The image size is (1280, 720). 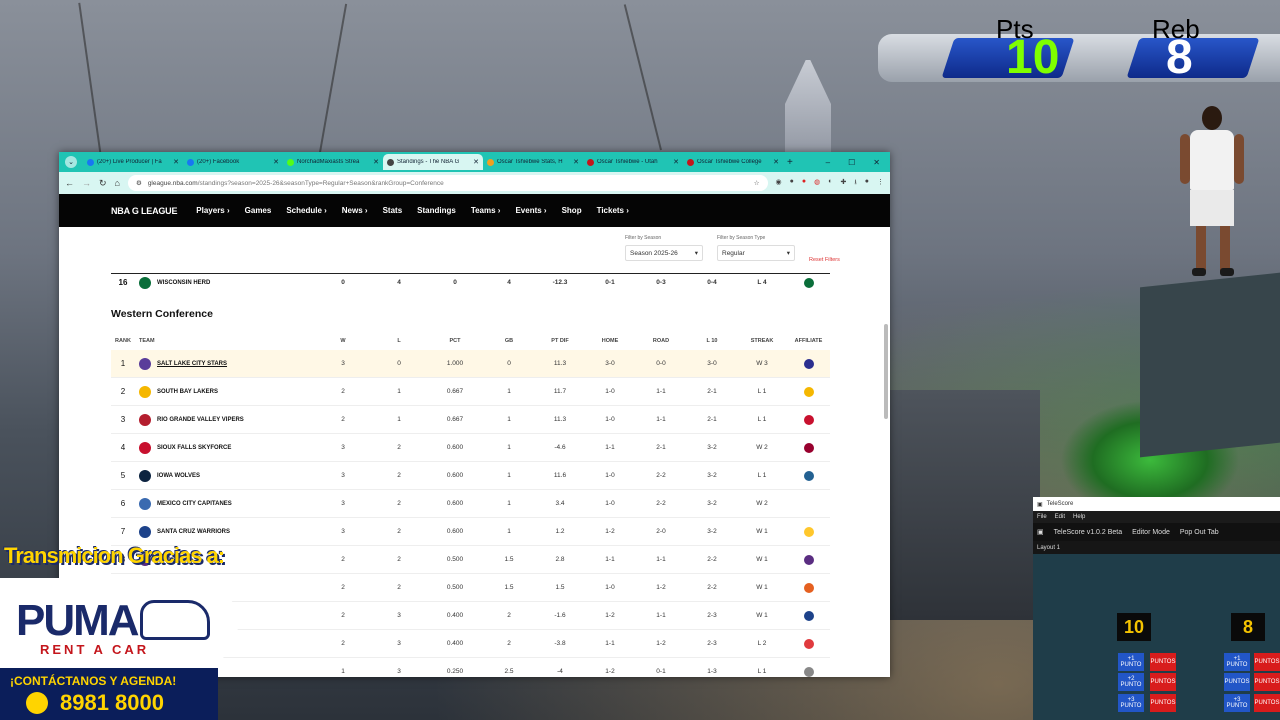 I want to click on reset-filters-link: Reset Filters, so click(x=824, y=260).